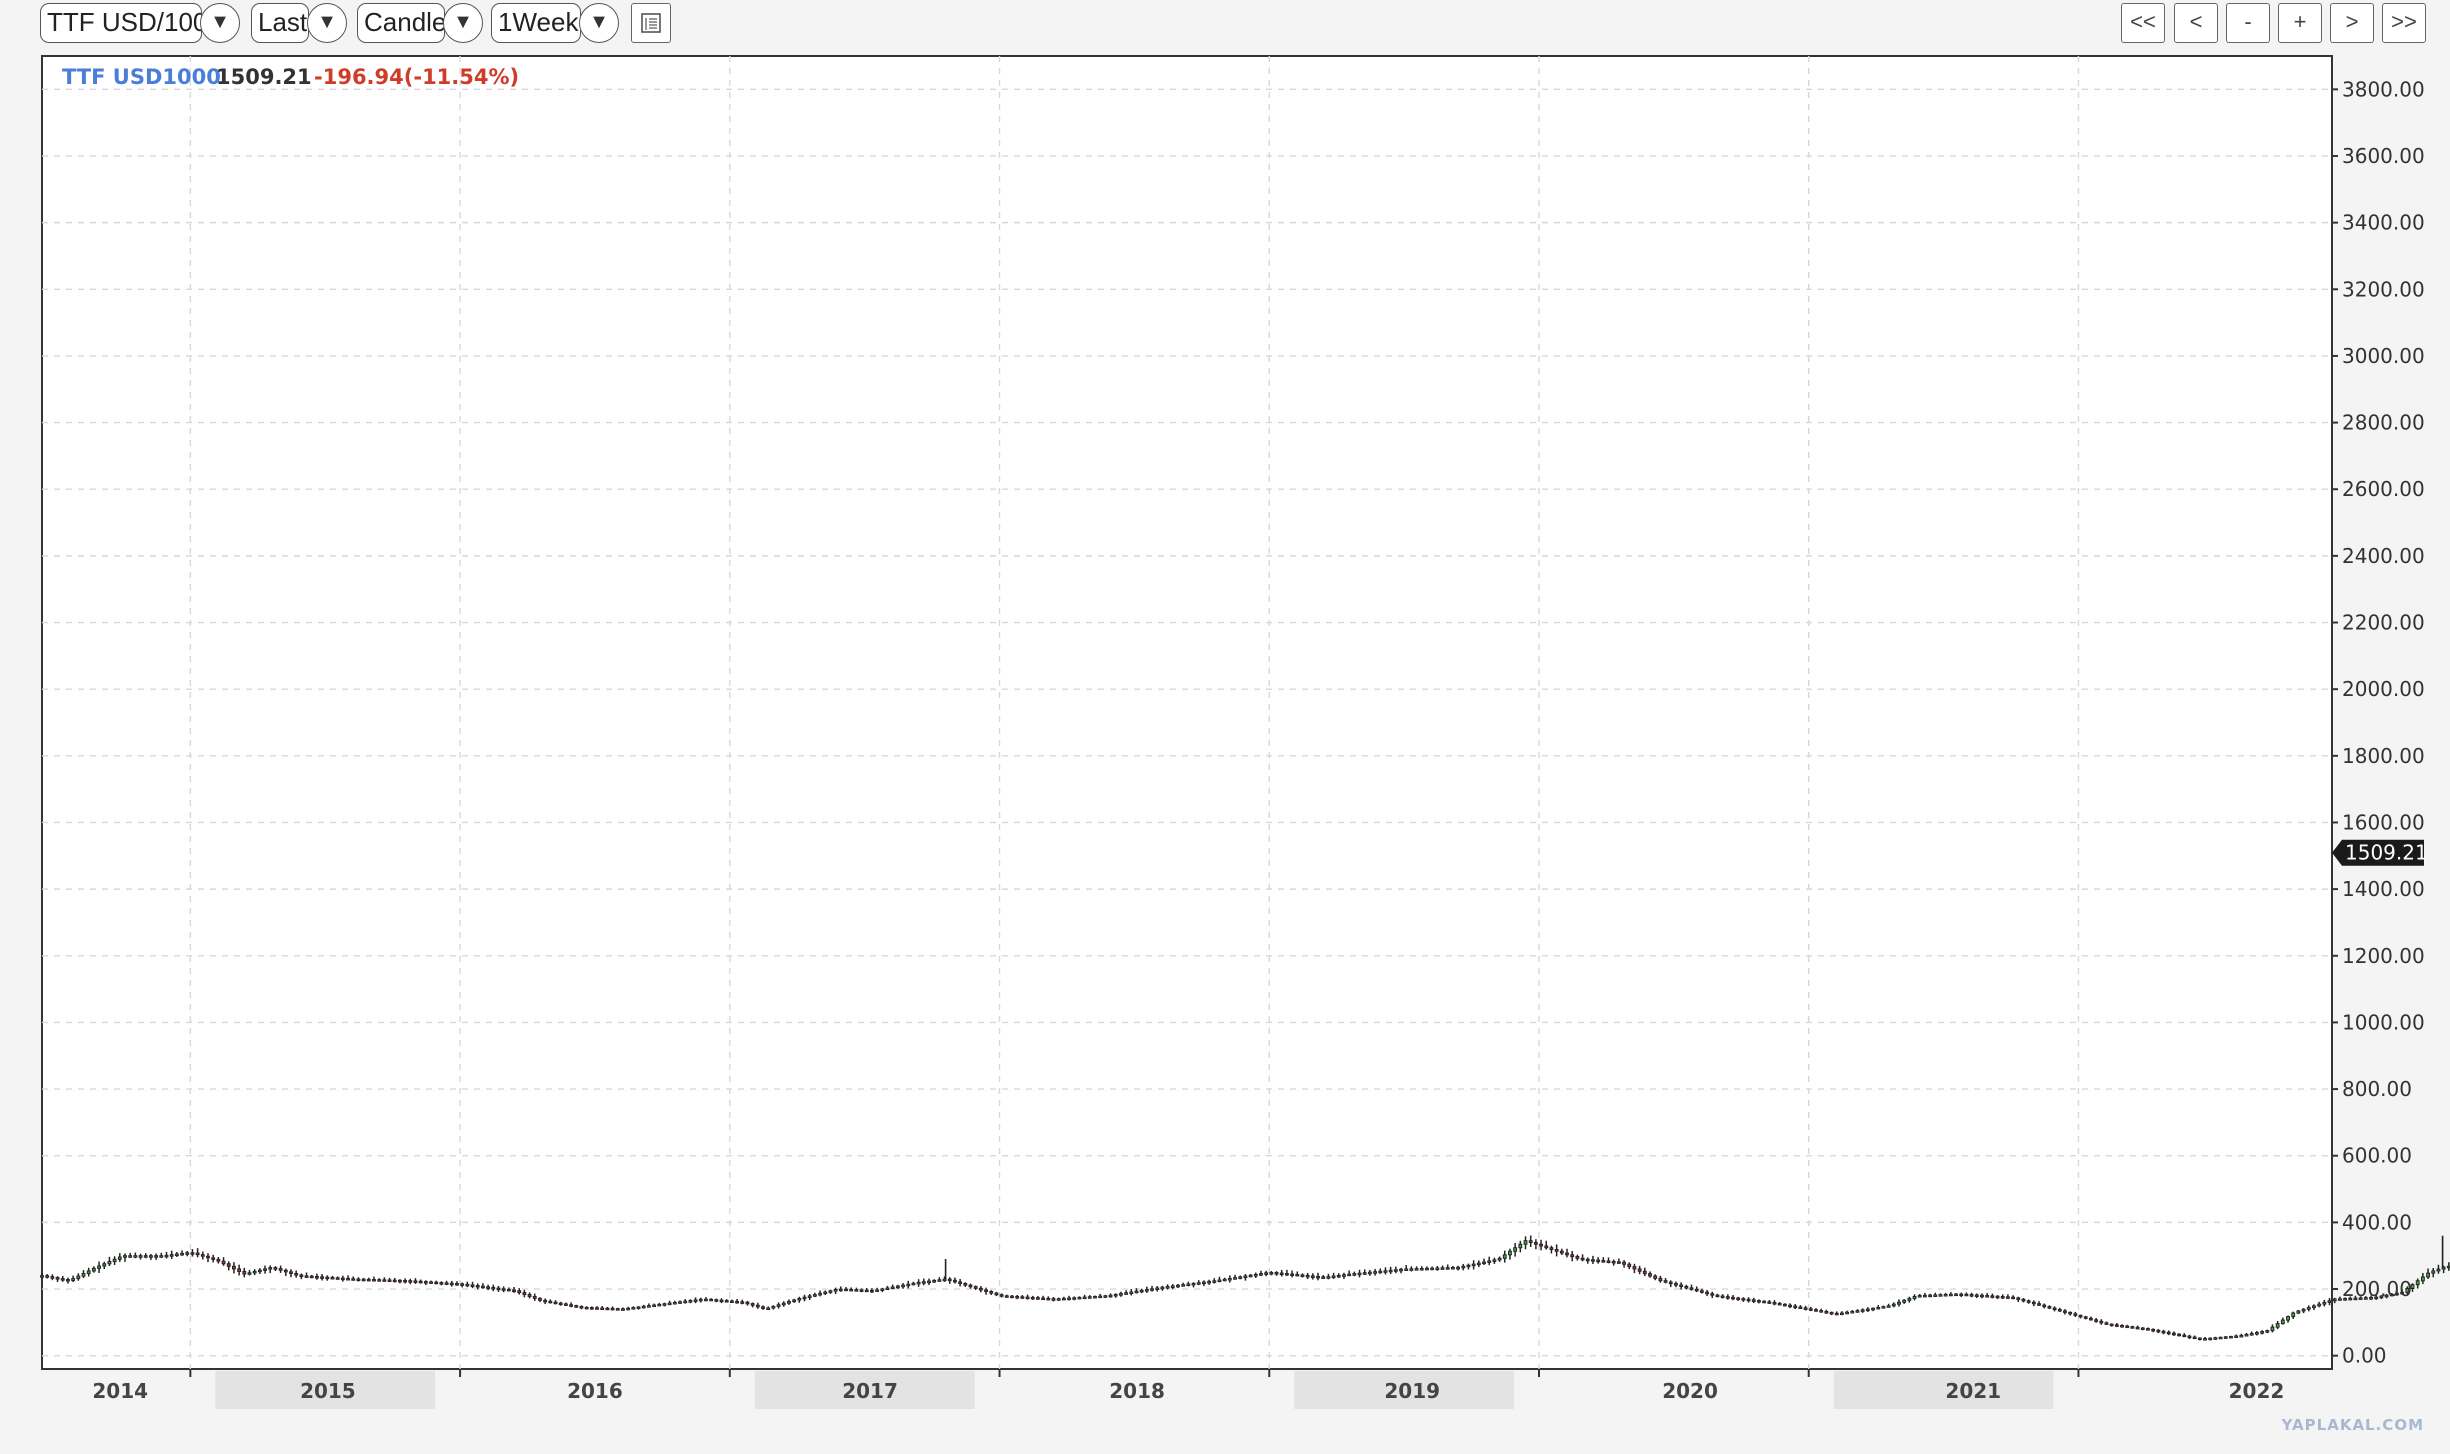 The image size is (2450, 1454). Describe the element at coordinates (2377, 1289) in the screenshot. I see `y-tick-label: 200.00` at that location.